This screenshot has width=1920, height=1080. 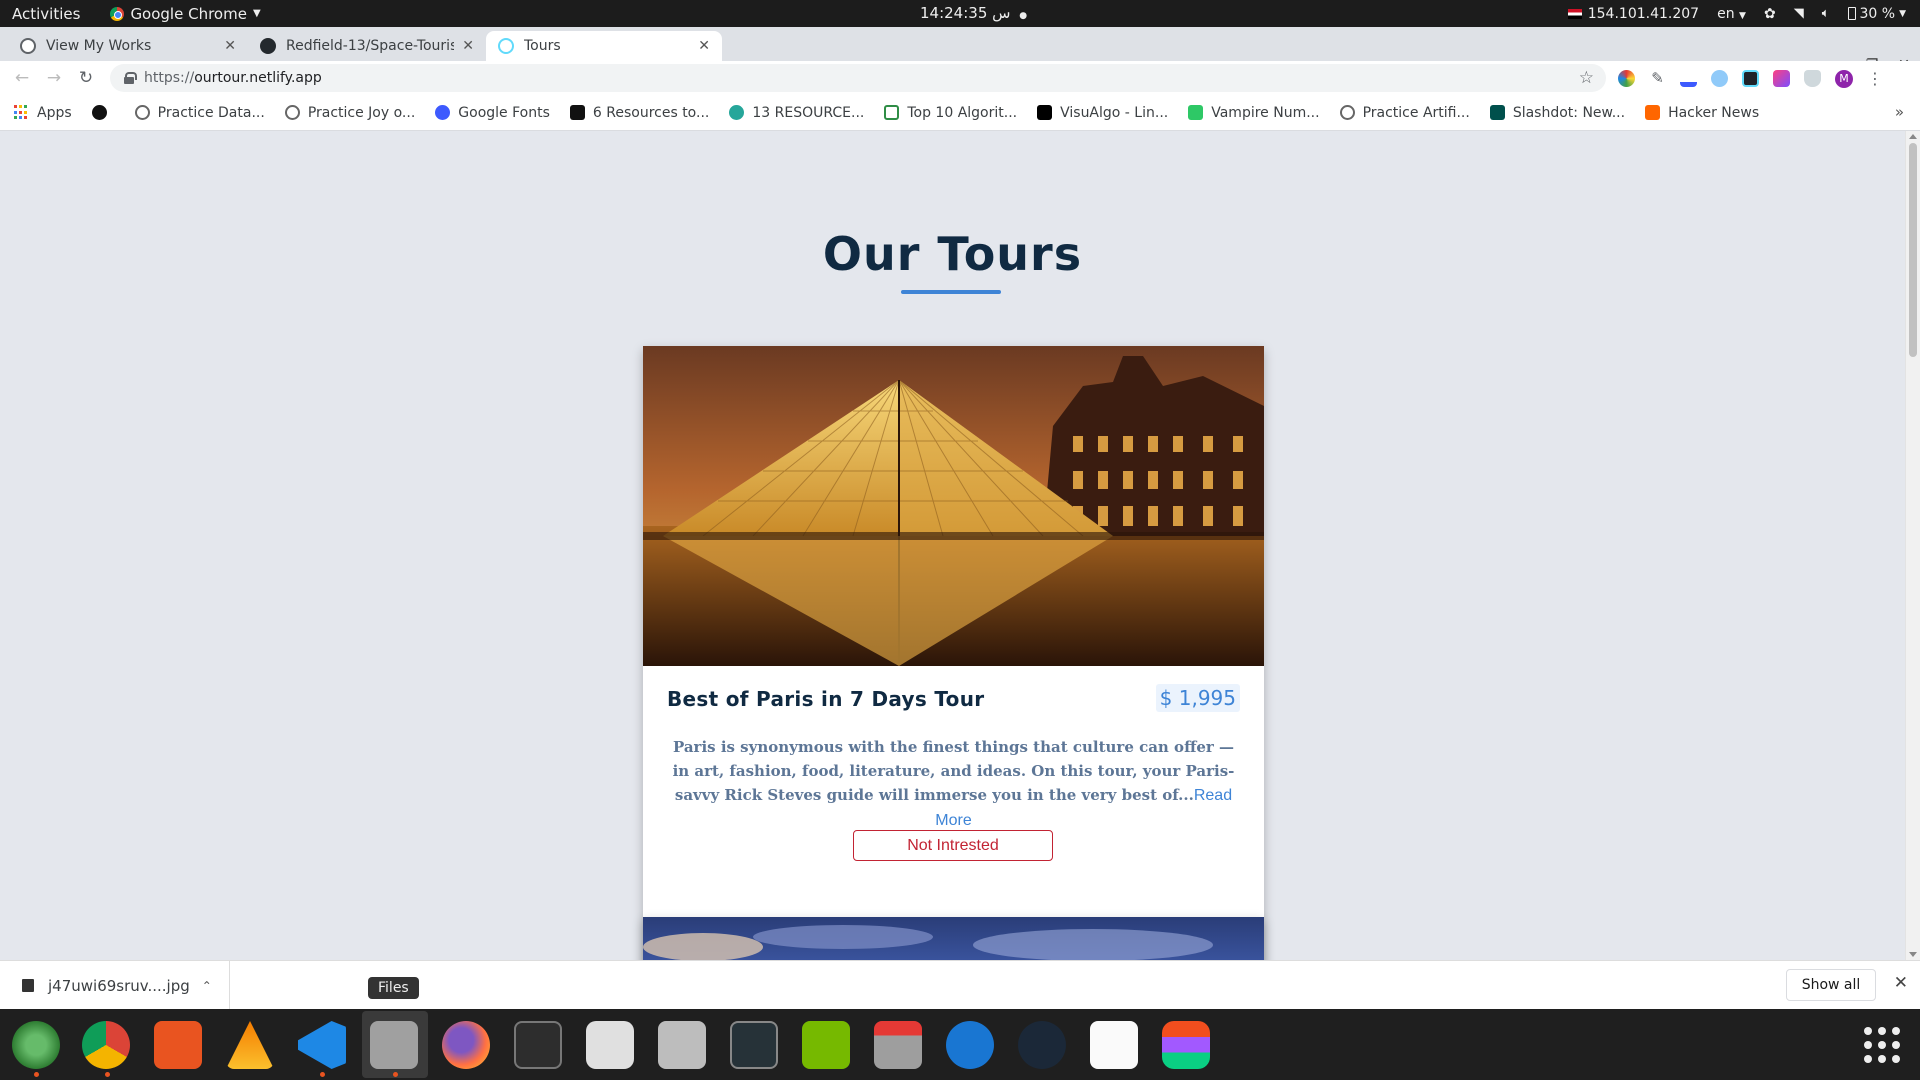 I want to click on react-icon, so click(x=506, y=46).